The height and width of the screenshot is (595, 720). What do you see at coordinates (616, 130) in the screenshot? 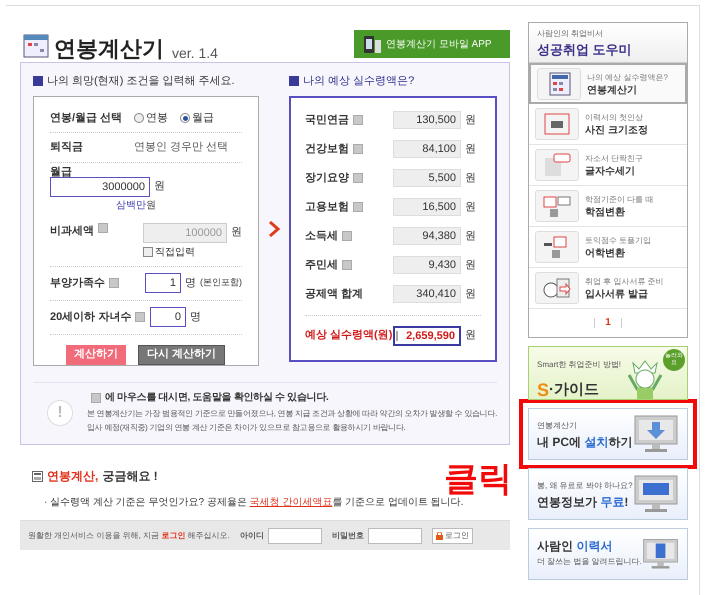
I see `tool-label: 사진 크기조정` at bounding box center [616, 130].